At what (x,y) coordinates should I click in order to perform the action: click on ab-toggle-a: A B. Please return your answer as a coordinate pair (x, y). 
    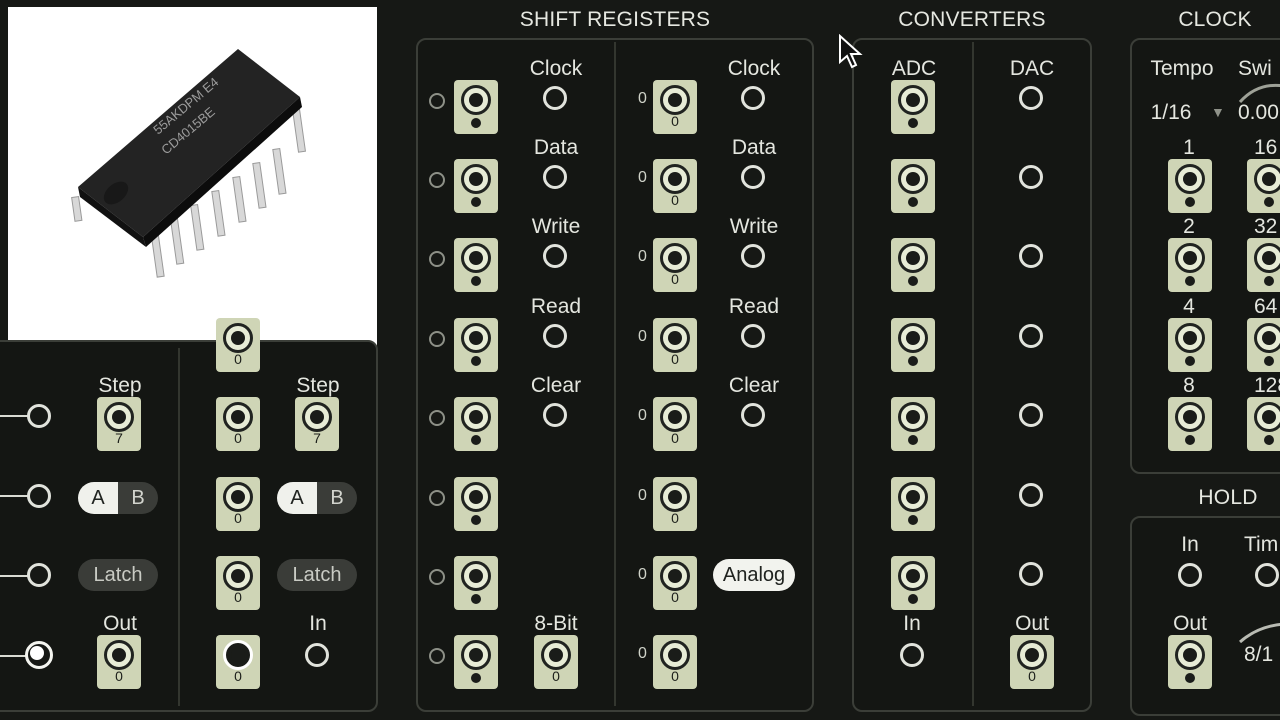
    Looking at the image, I should click on (118, 498).